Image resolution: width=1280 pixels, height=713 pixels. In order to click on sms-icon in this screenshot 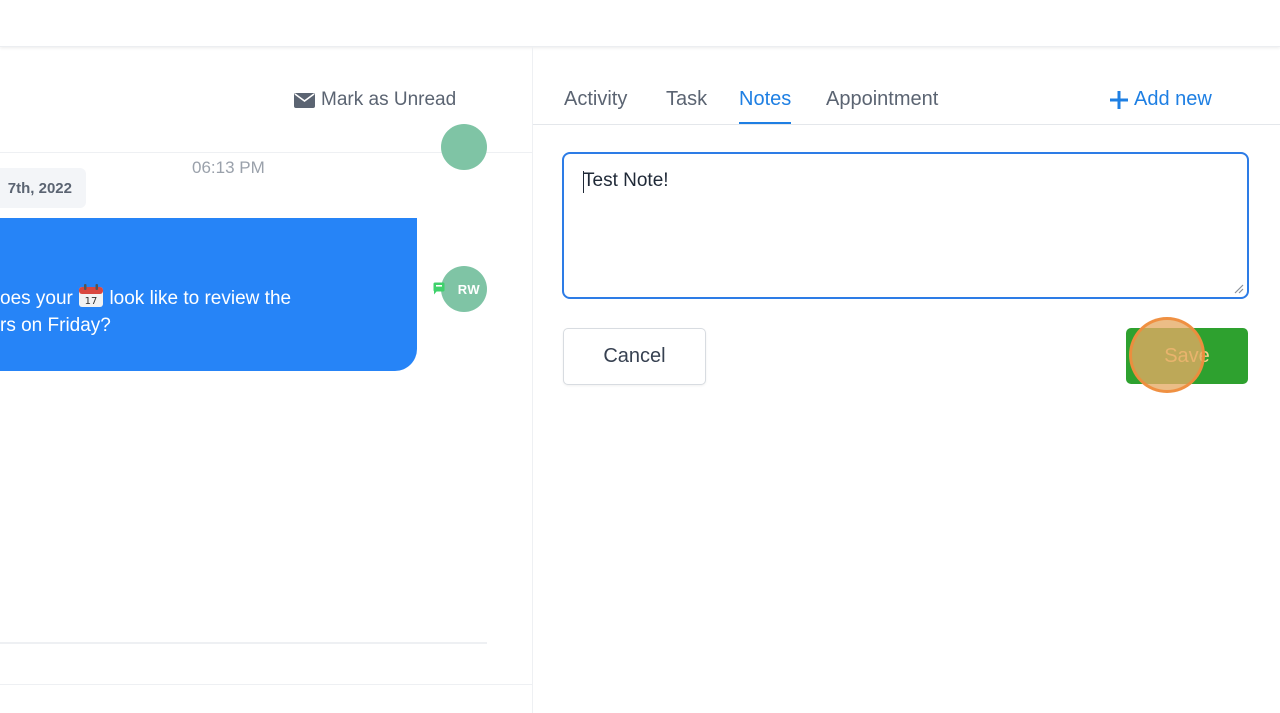, I will do `click(439, 288)`.